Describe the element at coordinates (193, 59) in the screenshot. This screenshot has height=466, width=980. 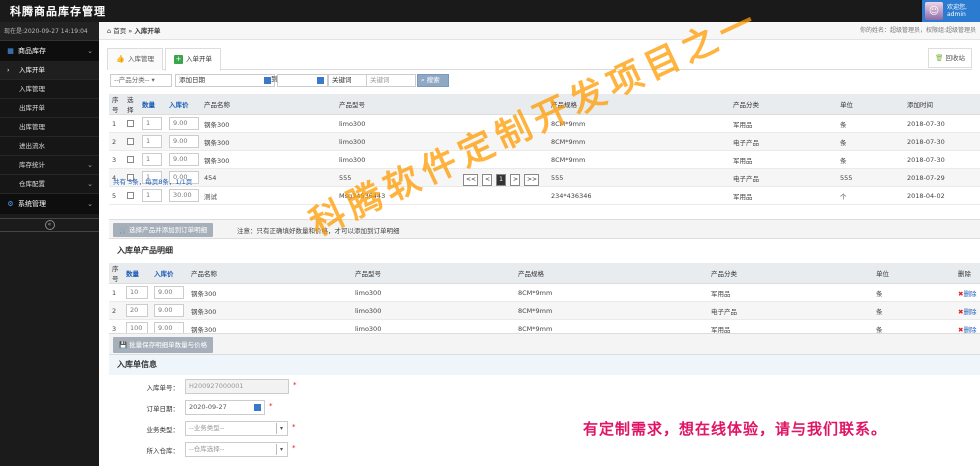
I see `tab-stock-in-order: + 入单开单` at that location.